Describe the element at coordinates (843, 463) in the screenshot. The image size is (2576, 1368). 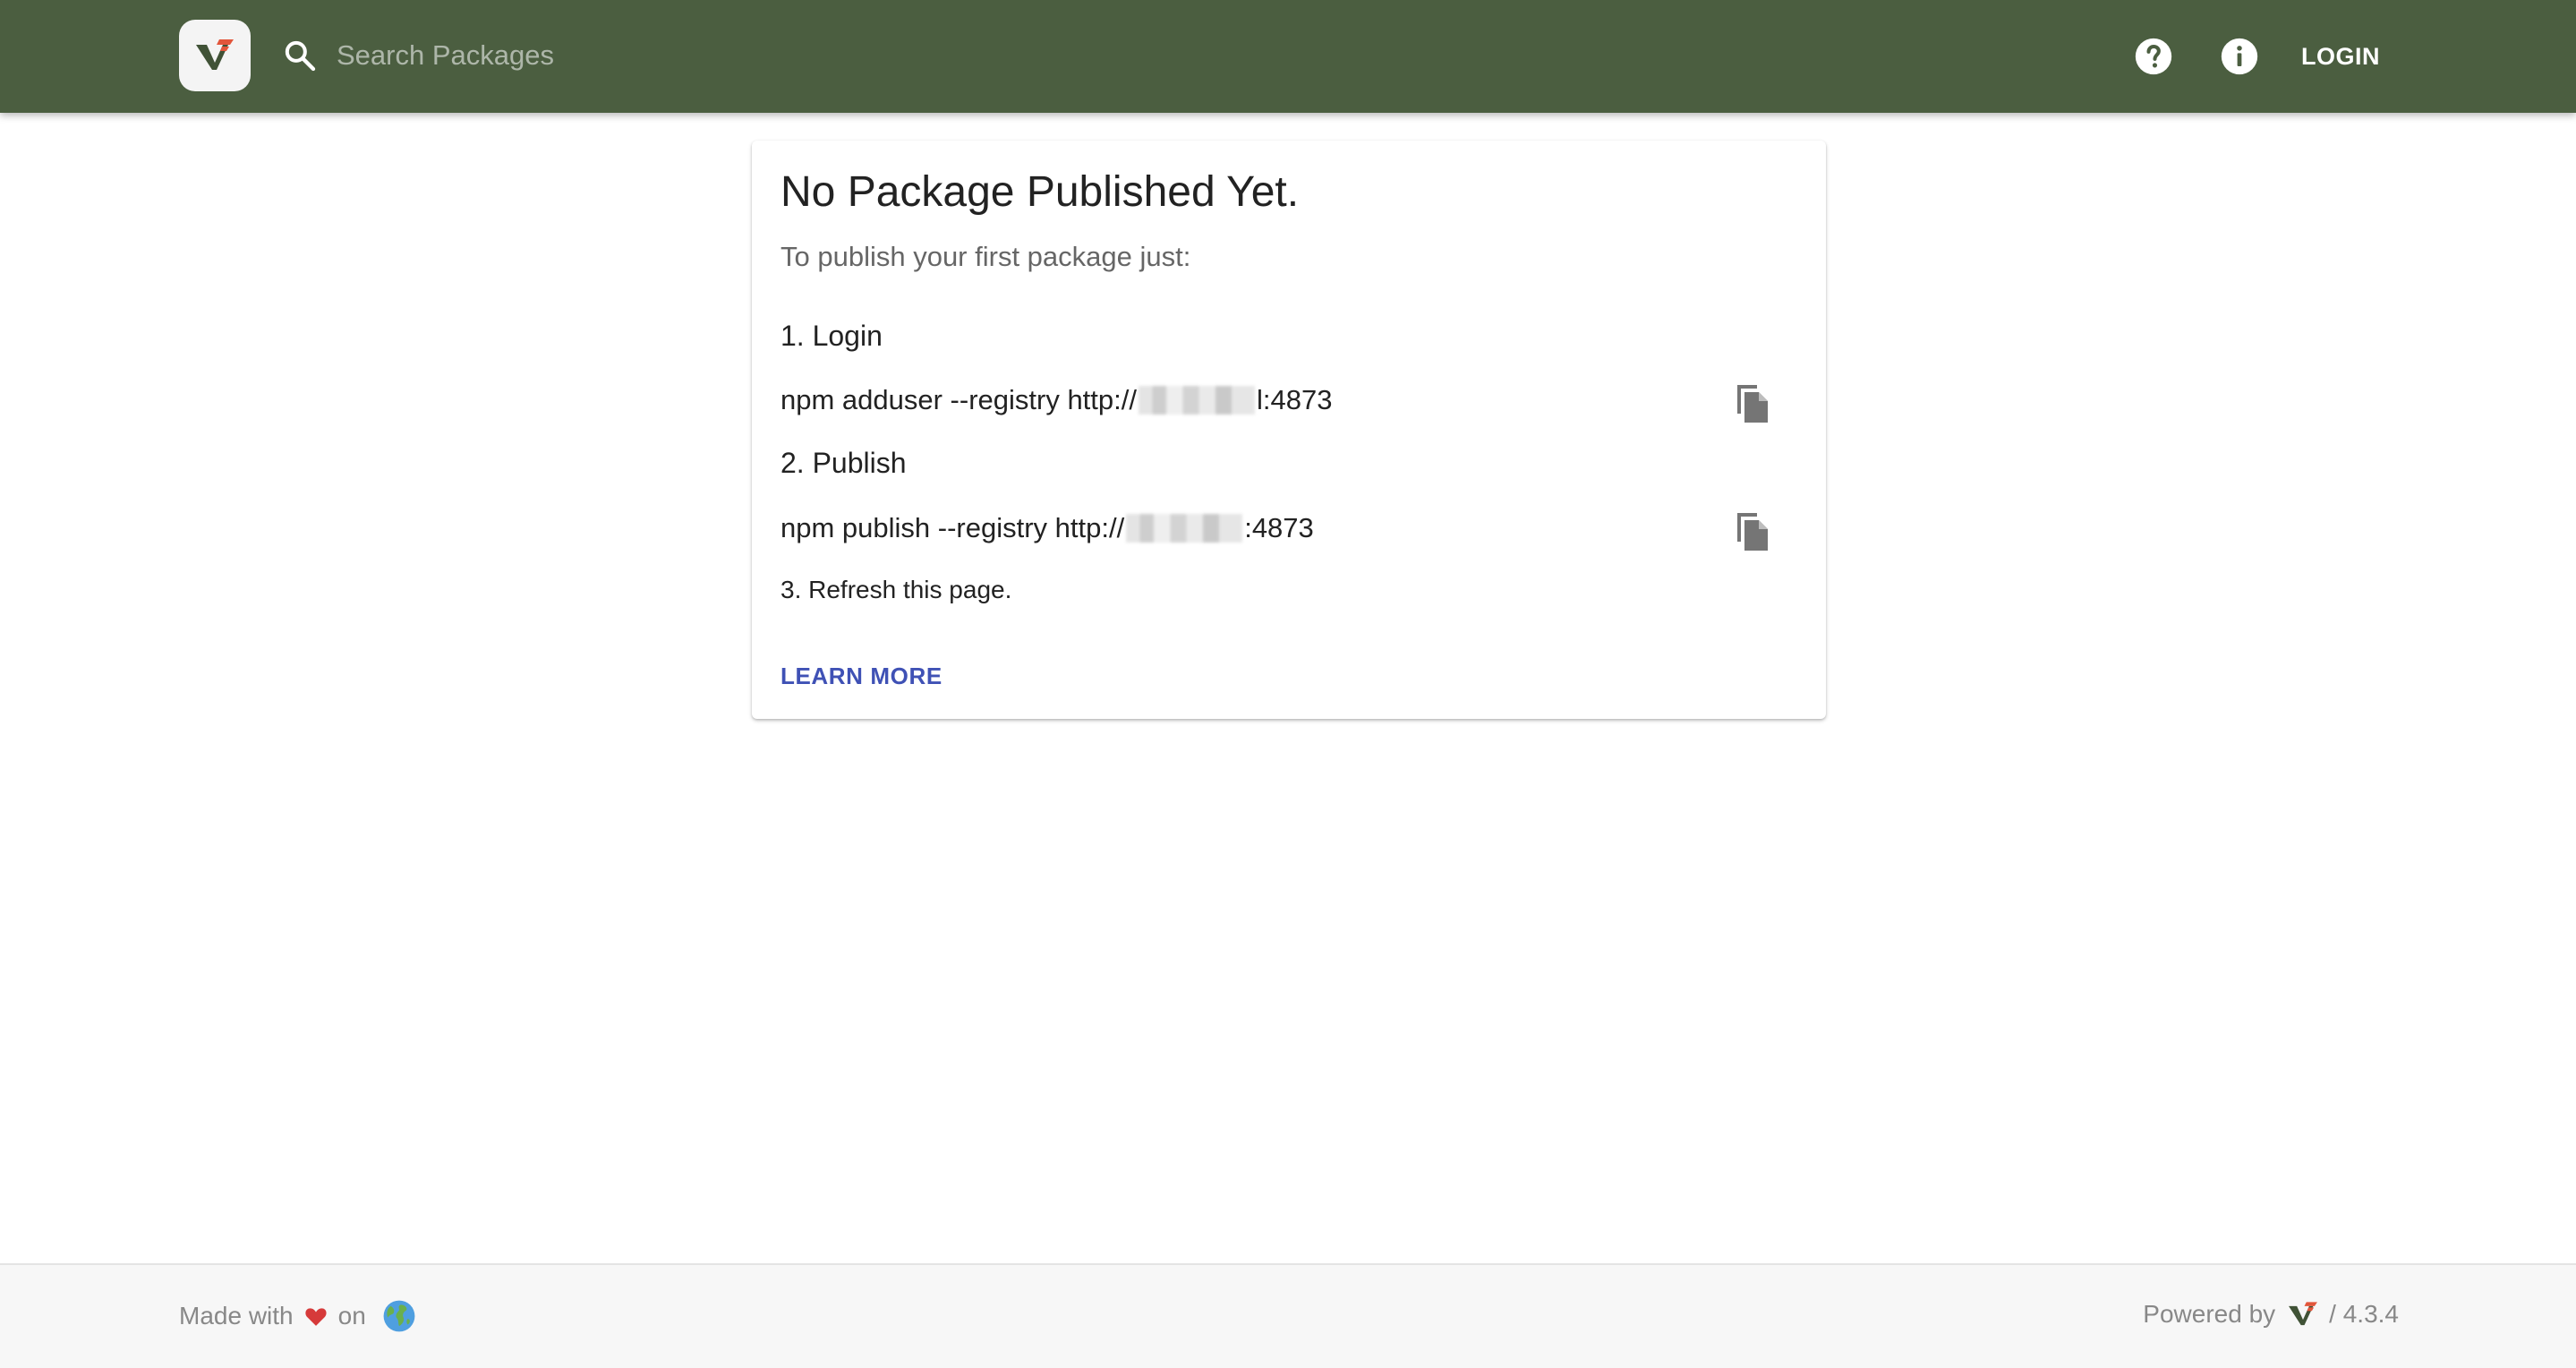
I see `step-publish-heading: 2. Publish` at that location.